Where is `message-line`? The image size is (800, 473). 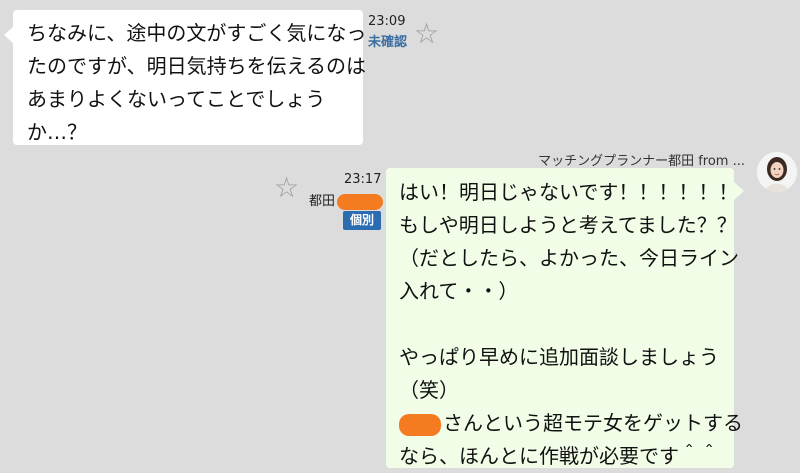 message-line is located at coordinates (561, 324).